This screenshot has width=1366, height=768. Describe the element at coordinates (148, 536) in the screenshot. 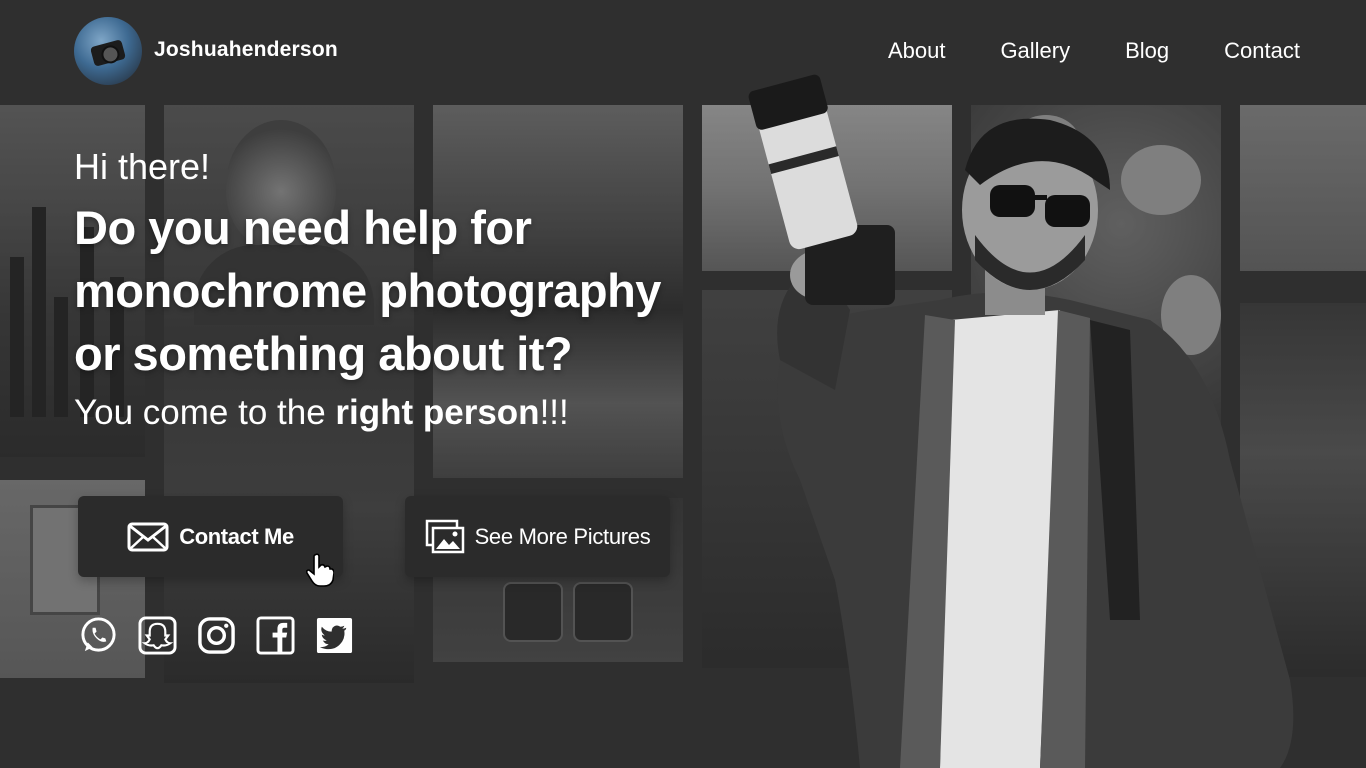

I see `envelope-icon` at that location.